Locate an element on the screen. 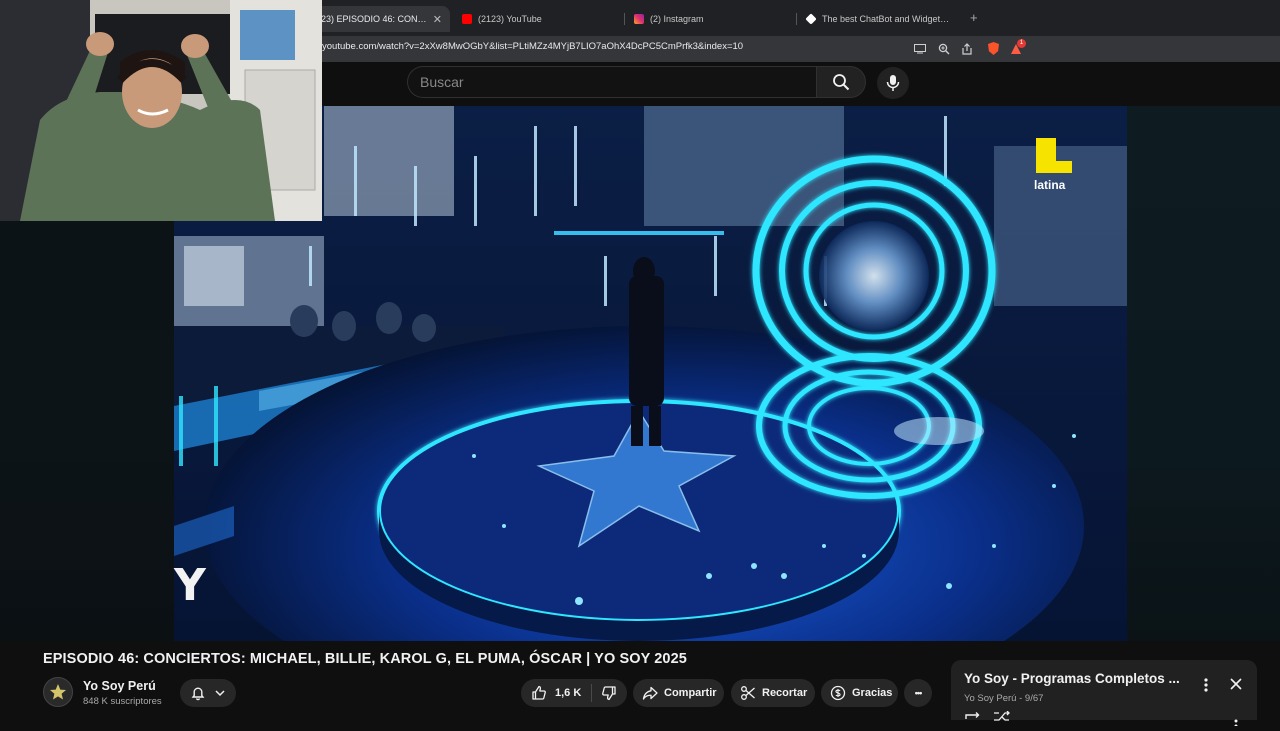 The width and height of the screenshot is (1280, 731). tab-label: (2123) EPISODIO 46: CONCIERTOS is located at coordinates (367, 19).